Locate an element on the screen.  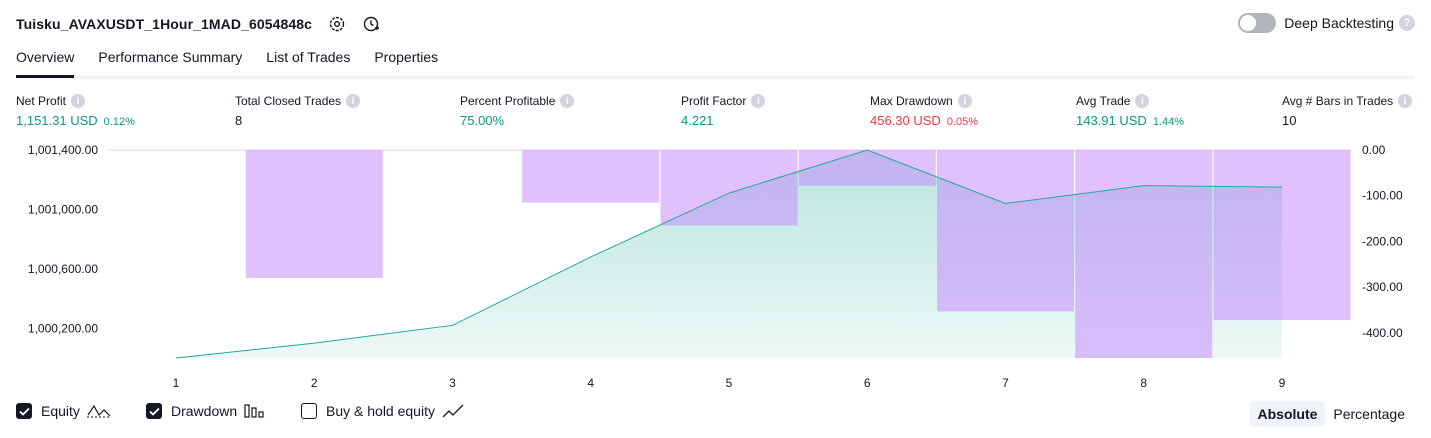
x-axis-tick-label: 9 is located at coordinates (1282, 383).